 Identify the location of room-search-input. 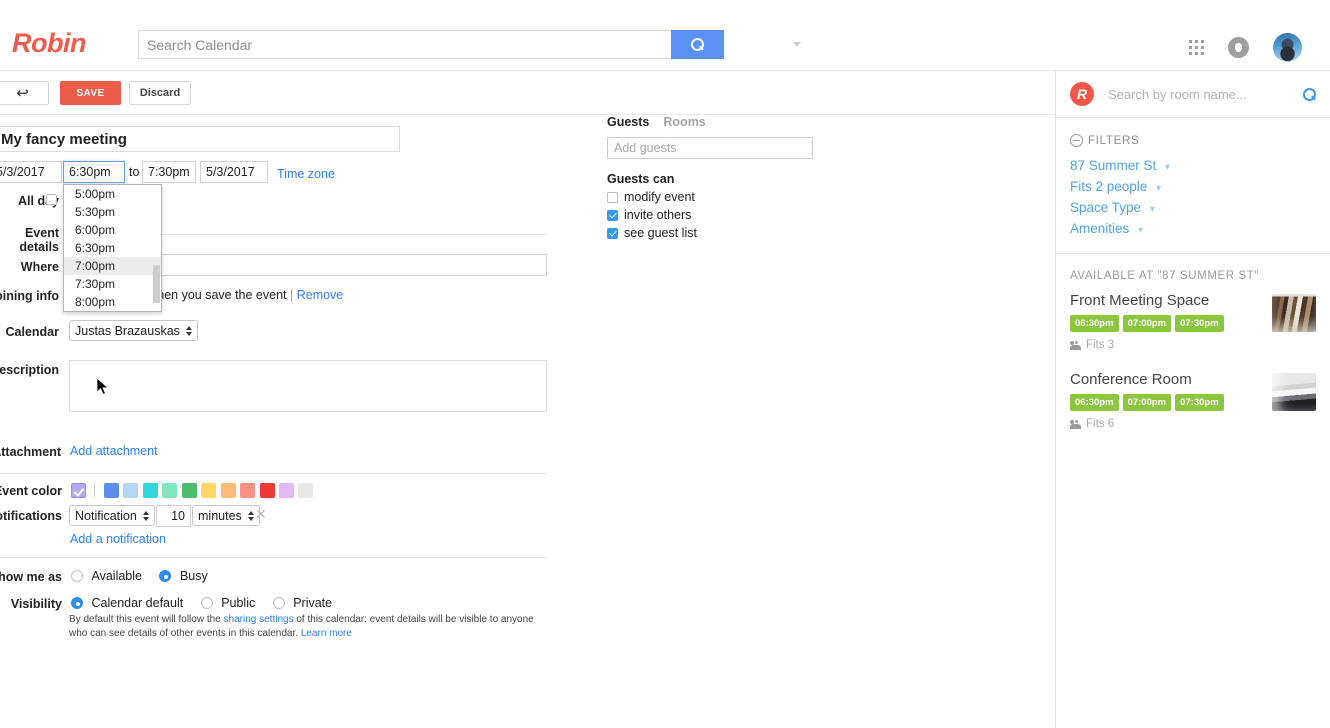
(1204, 94).